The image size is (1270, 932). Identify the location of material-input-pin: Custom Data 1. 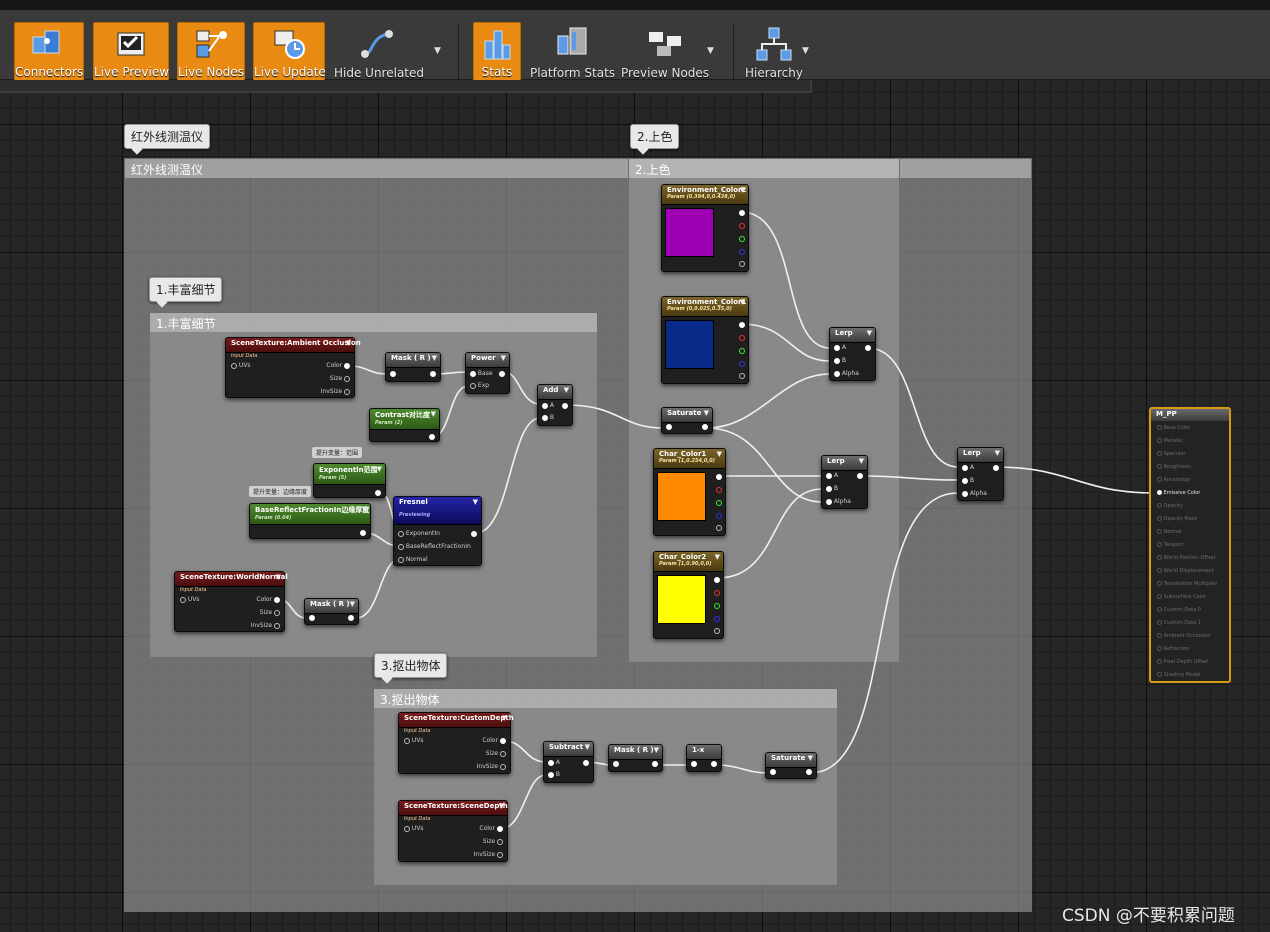
(1179, 623).